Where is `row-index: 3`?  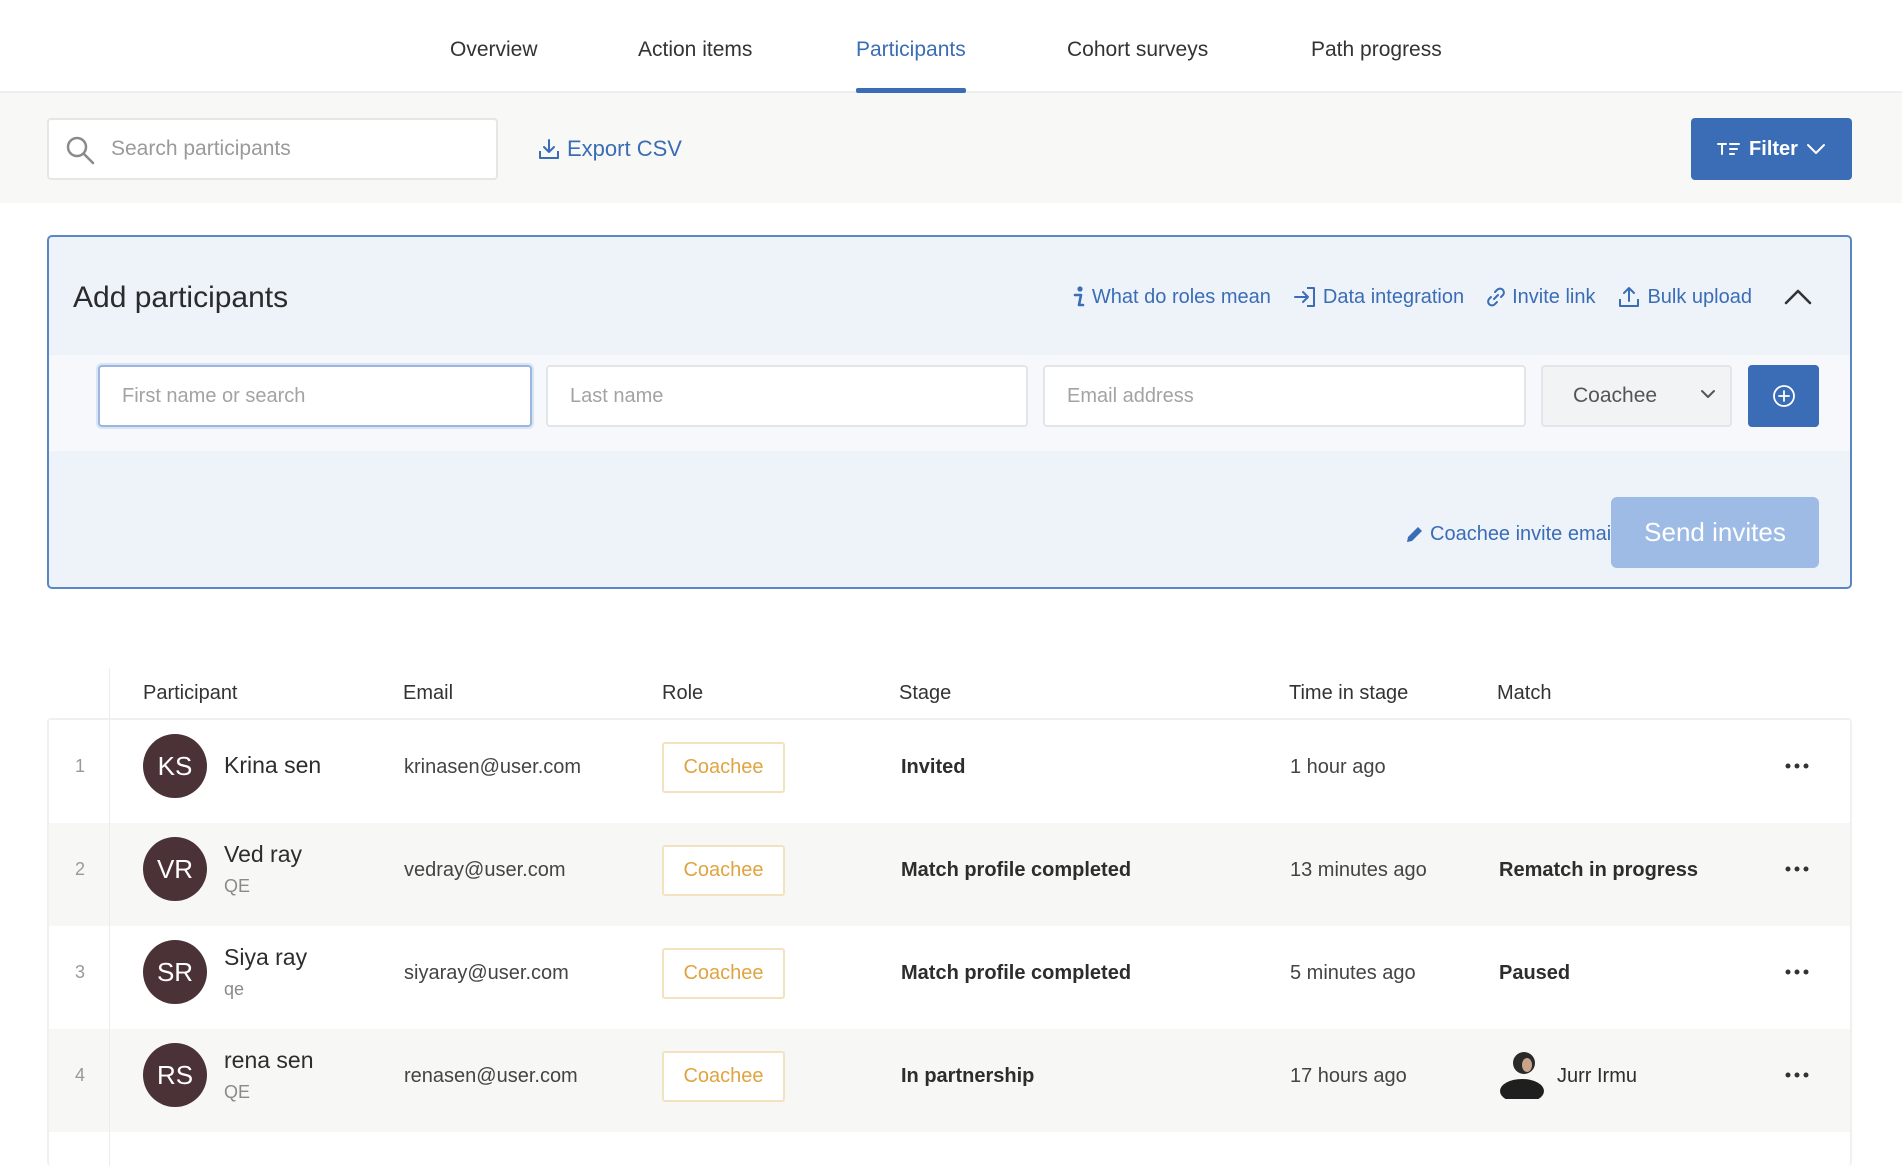 row-index: 3 is located at coordinates (79, 972).